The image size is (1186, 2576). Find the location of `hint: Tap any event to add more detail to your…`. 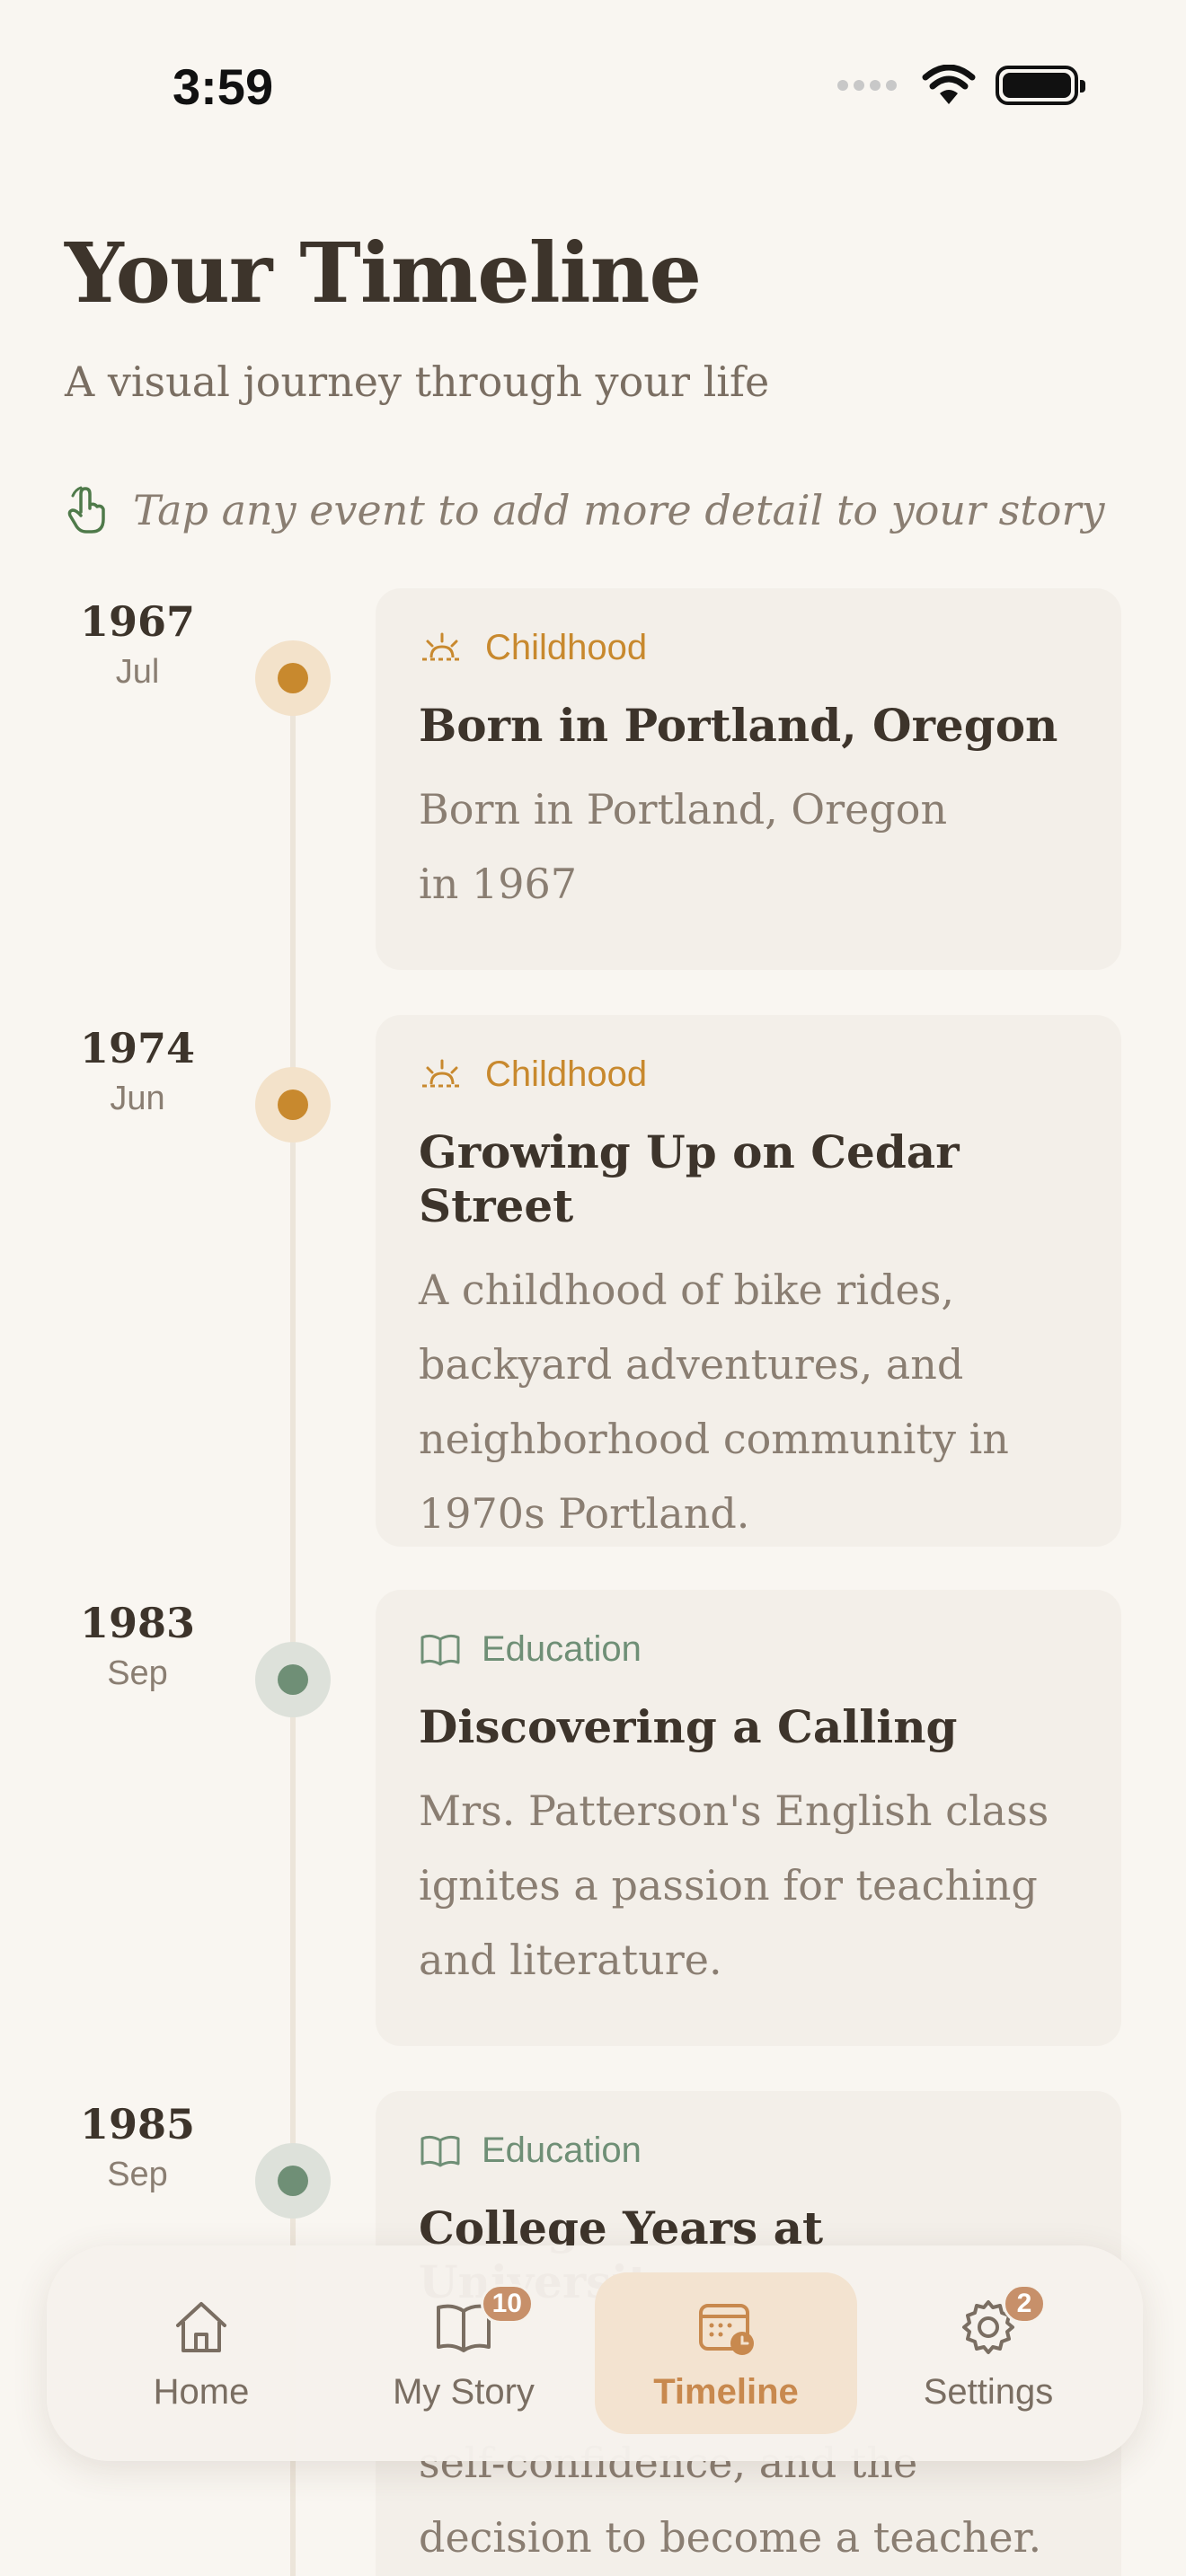

hint: Tap any event to add more detail to your… is located at coordinates (584, 510).